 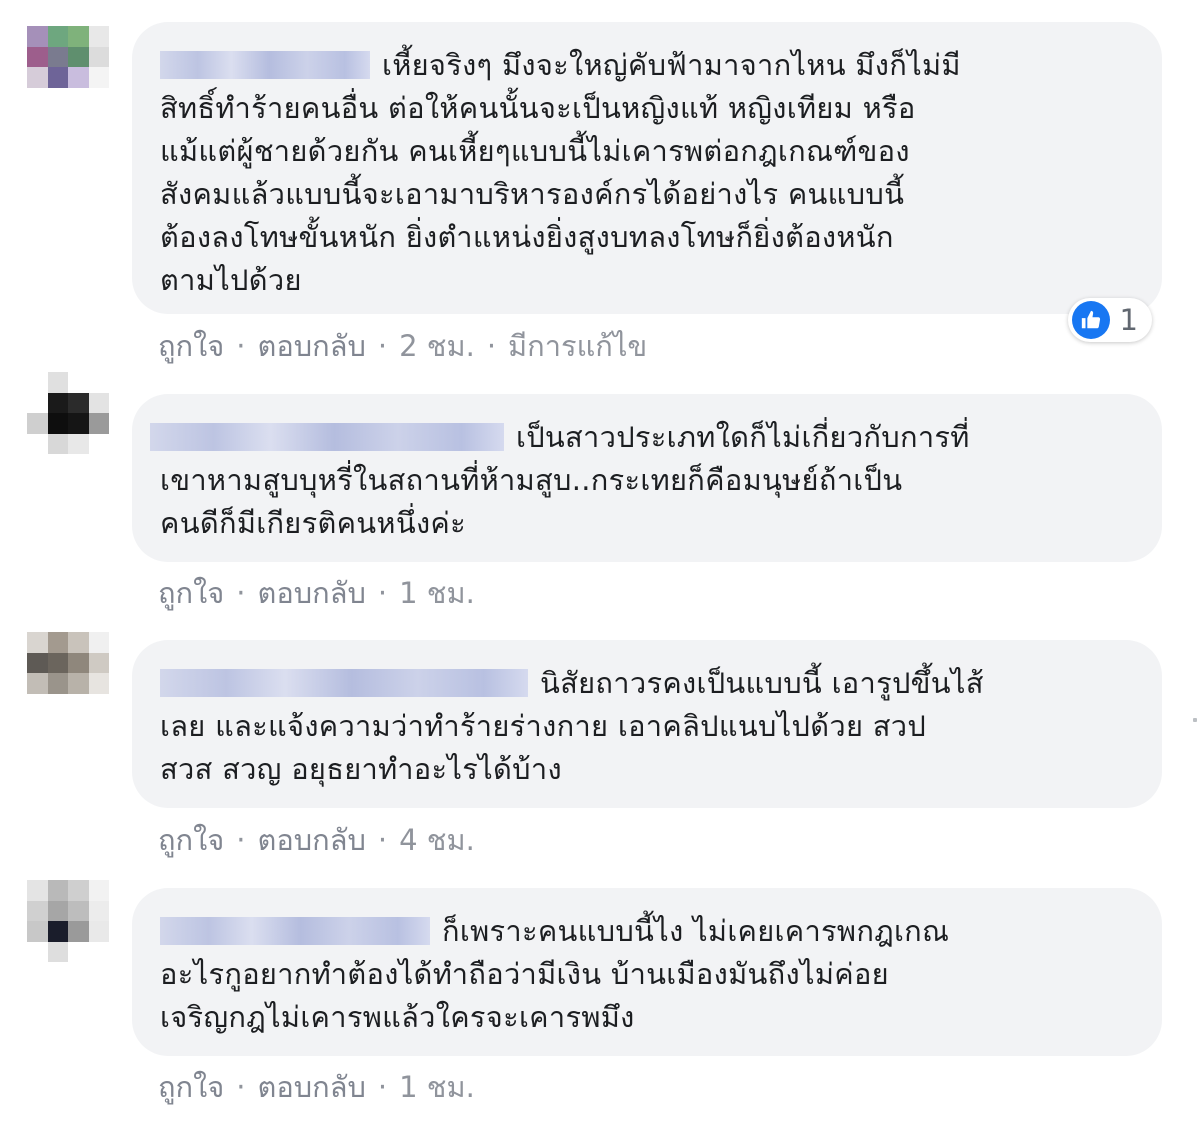 What do you see at coordinates (437, 840) in the screenshot?
I see `timestamp: 4 ชม.` at bounding box center [437, 840].